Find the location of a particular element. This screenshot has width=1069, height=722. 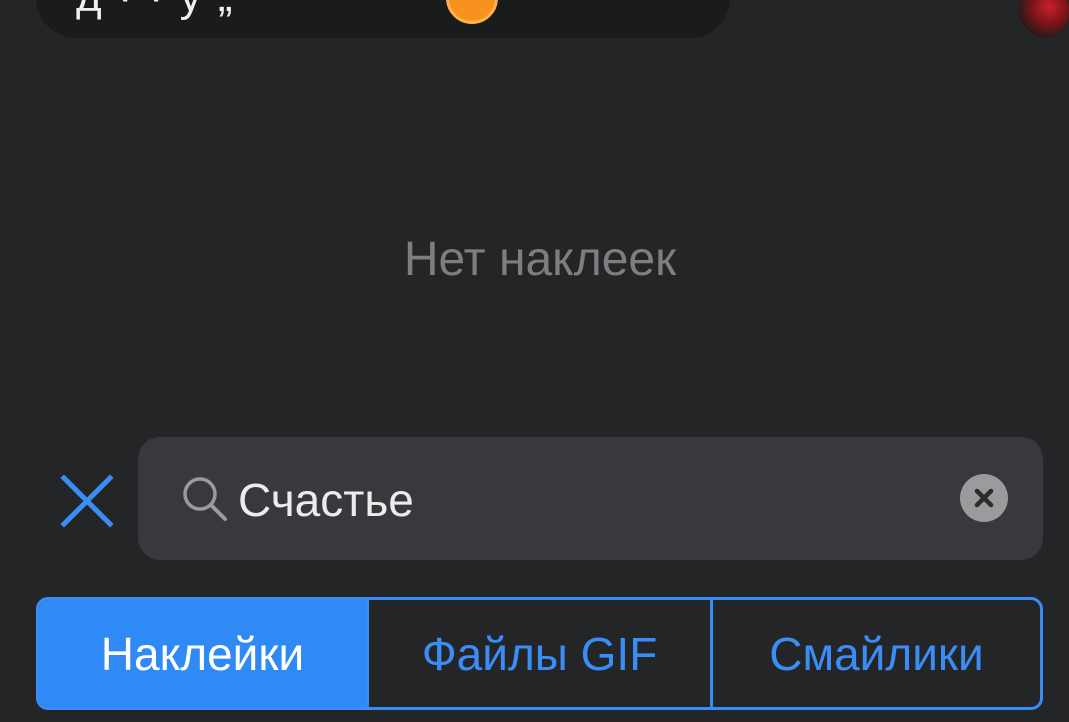

search-bar is located at coordinates (590, 498).